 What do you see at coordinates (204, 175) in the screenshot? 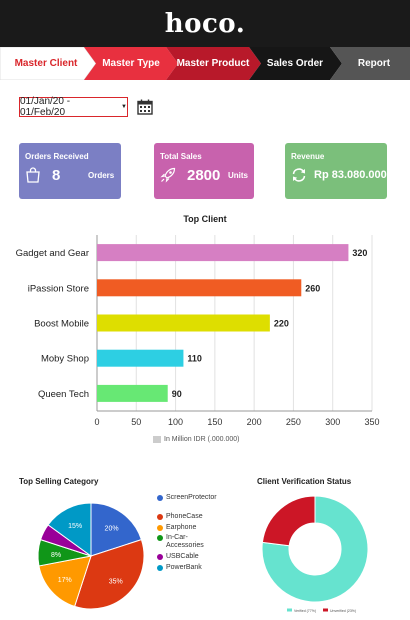
I see `card-value: 2800` at bounding box center [204, 175].